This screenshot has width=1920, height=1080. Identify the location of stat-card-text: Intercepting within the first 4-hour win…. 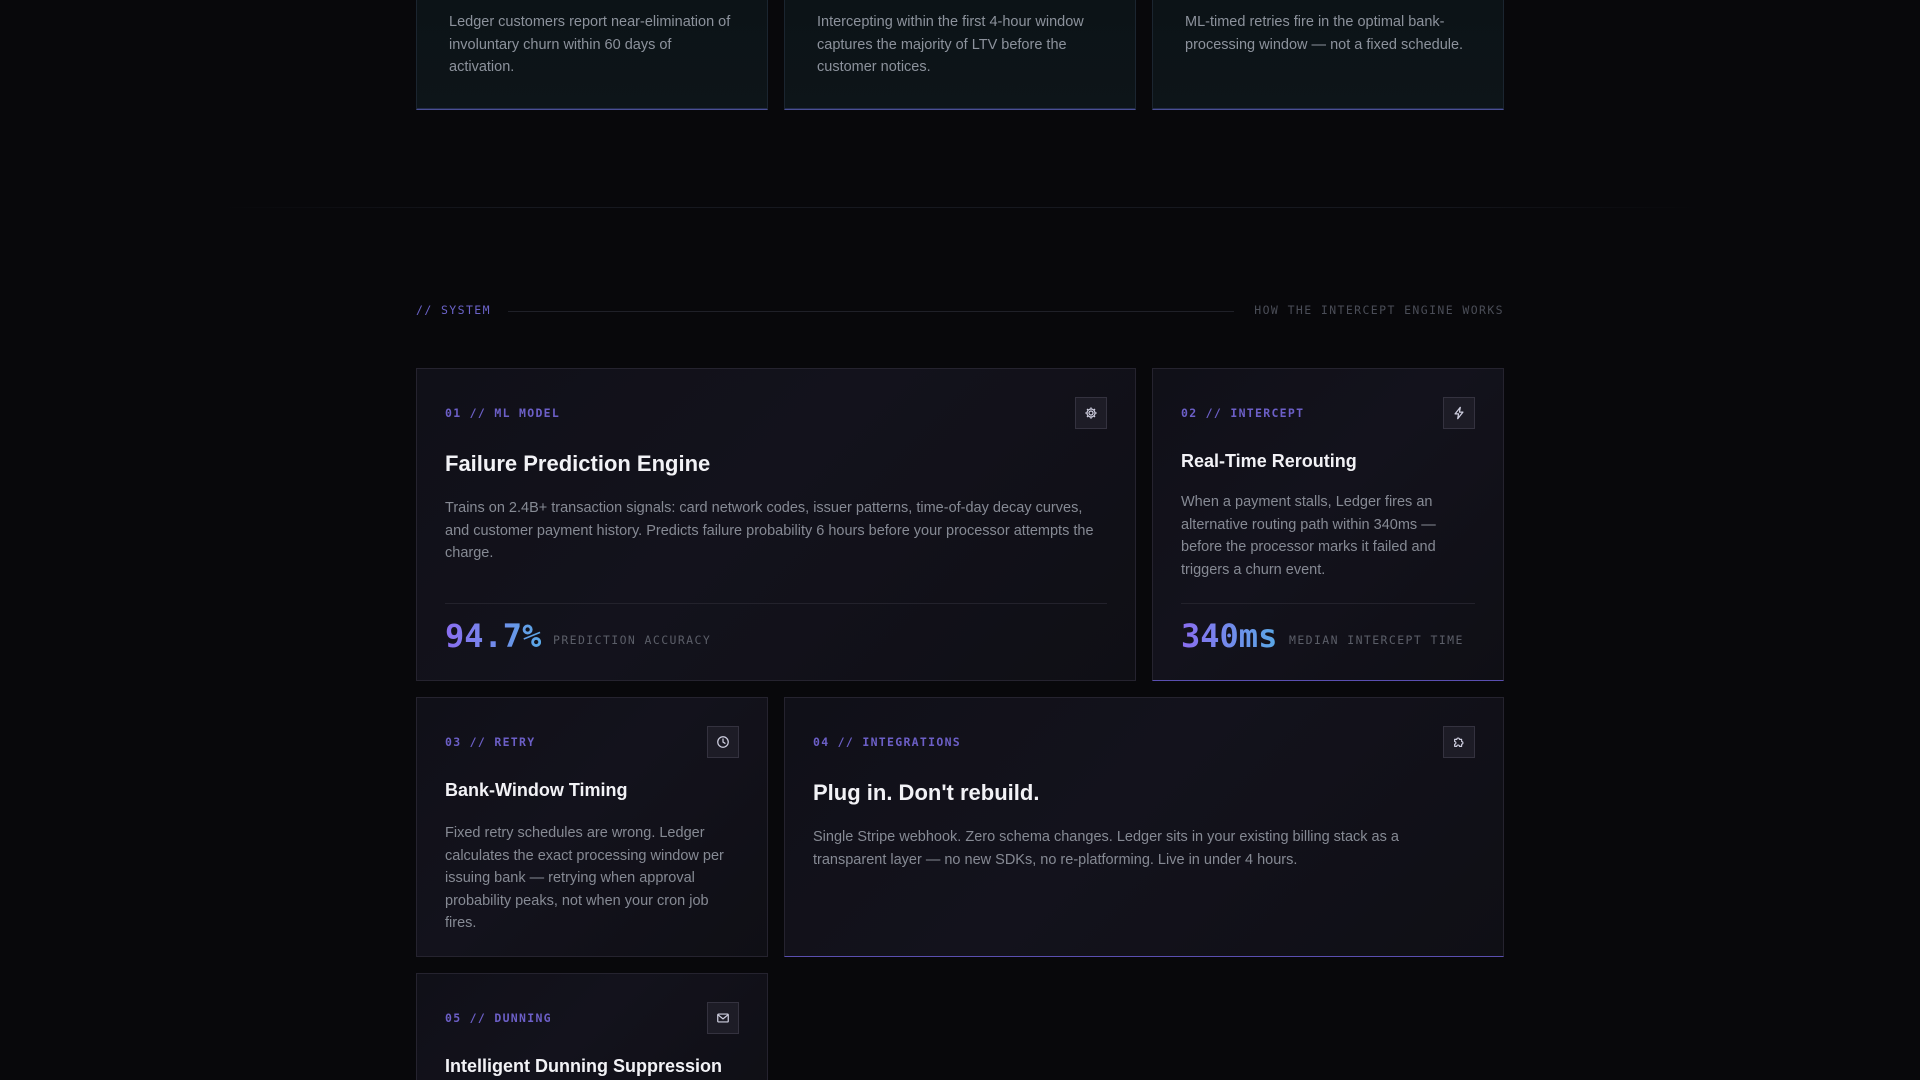
(950, 44).